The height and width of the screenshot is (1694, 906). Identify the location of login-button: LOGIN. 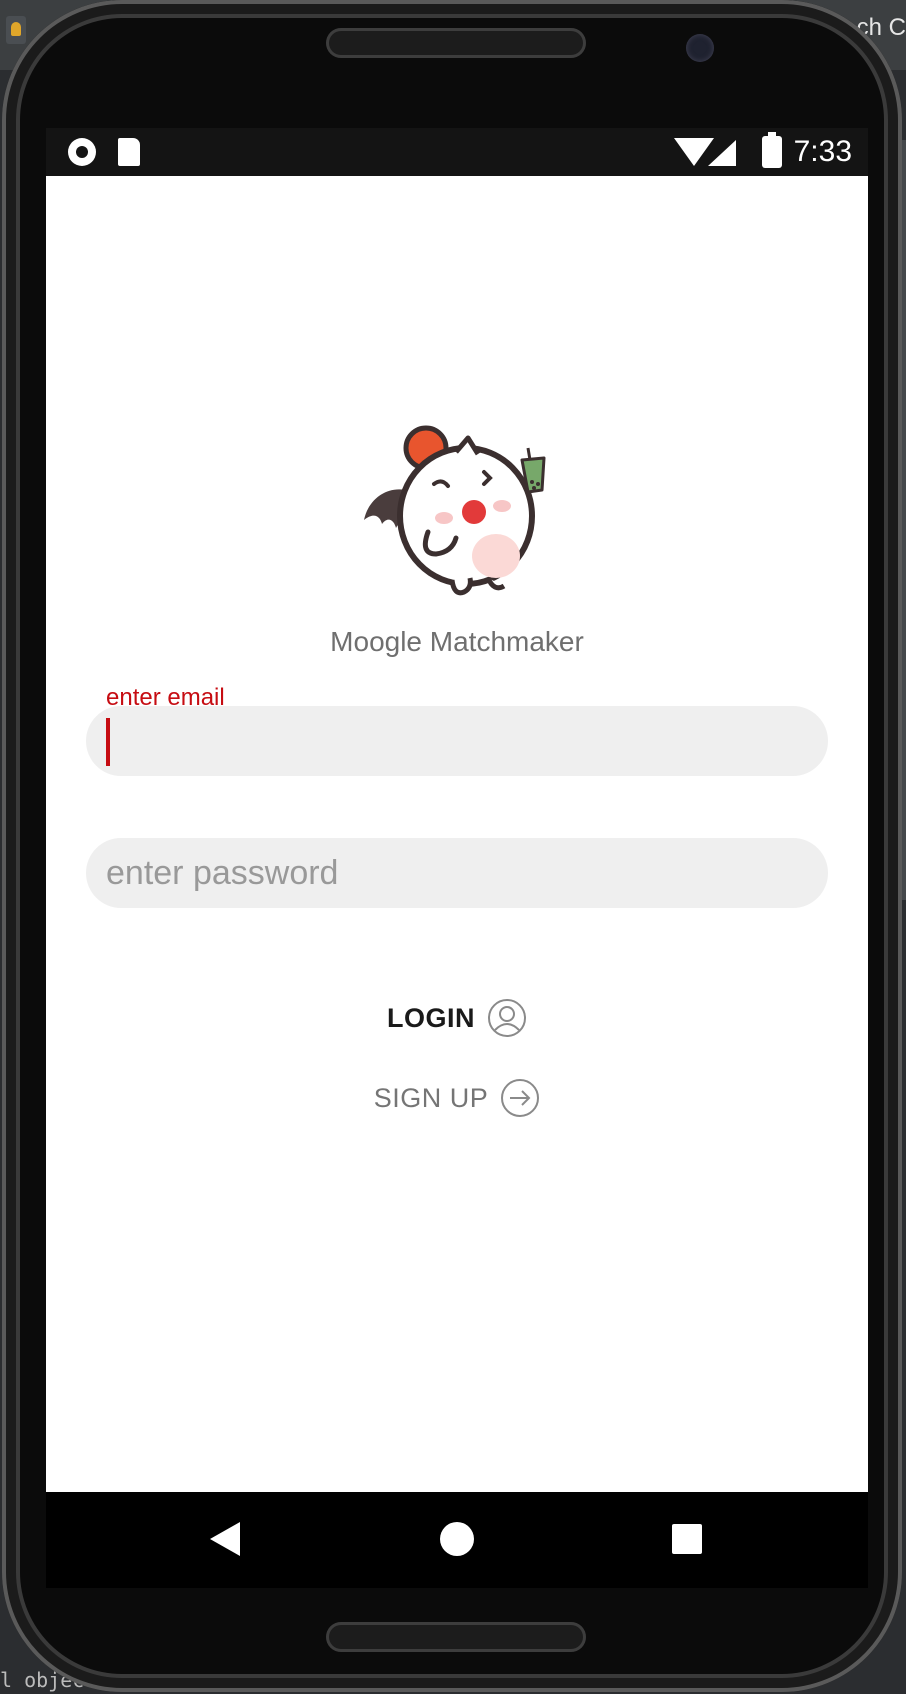
(457, 1018).